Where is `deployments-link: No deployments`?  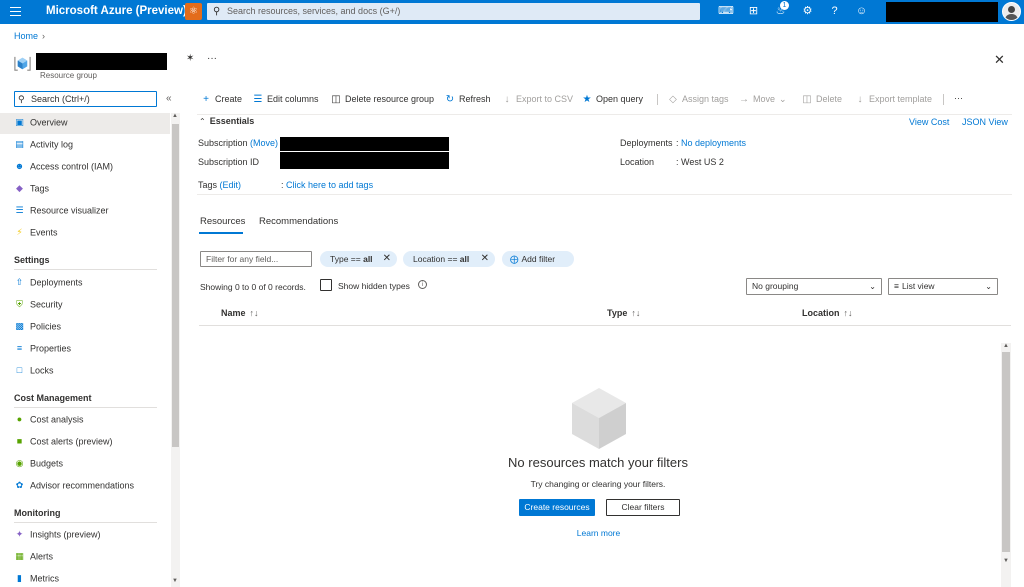
deployments-link: No deployments is located at coordinates (713, 143).